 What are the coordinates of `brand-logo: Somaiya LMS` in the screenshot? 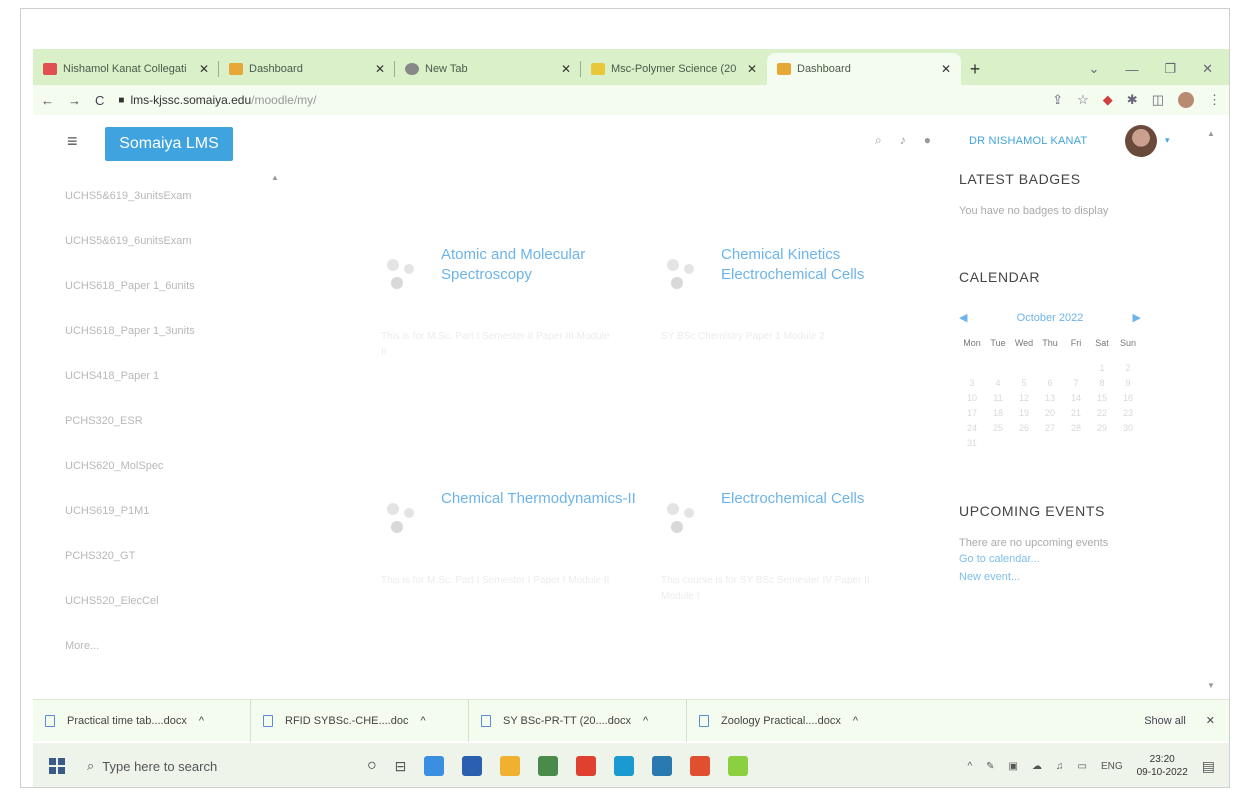 It's located at (169, 144).